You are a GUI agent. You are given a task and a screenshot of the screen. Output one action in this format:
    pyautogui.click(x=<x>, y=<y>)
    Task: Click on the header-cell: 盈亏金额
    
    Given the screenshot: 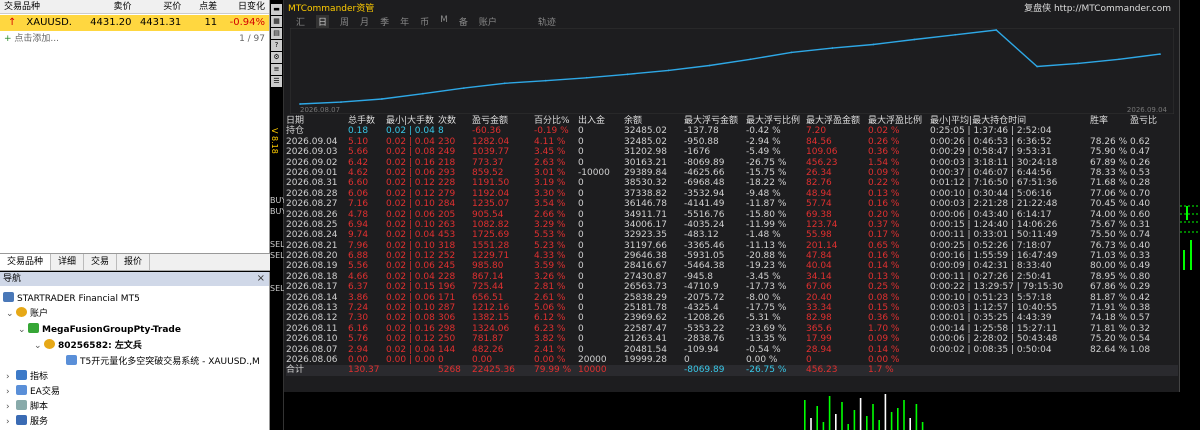 What is the action you would take?
    pyautogui.click(x=490, y=121)
    